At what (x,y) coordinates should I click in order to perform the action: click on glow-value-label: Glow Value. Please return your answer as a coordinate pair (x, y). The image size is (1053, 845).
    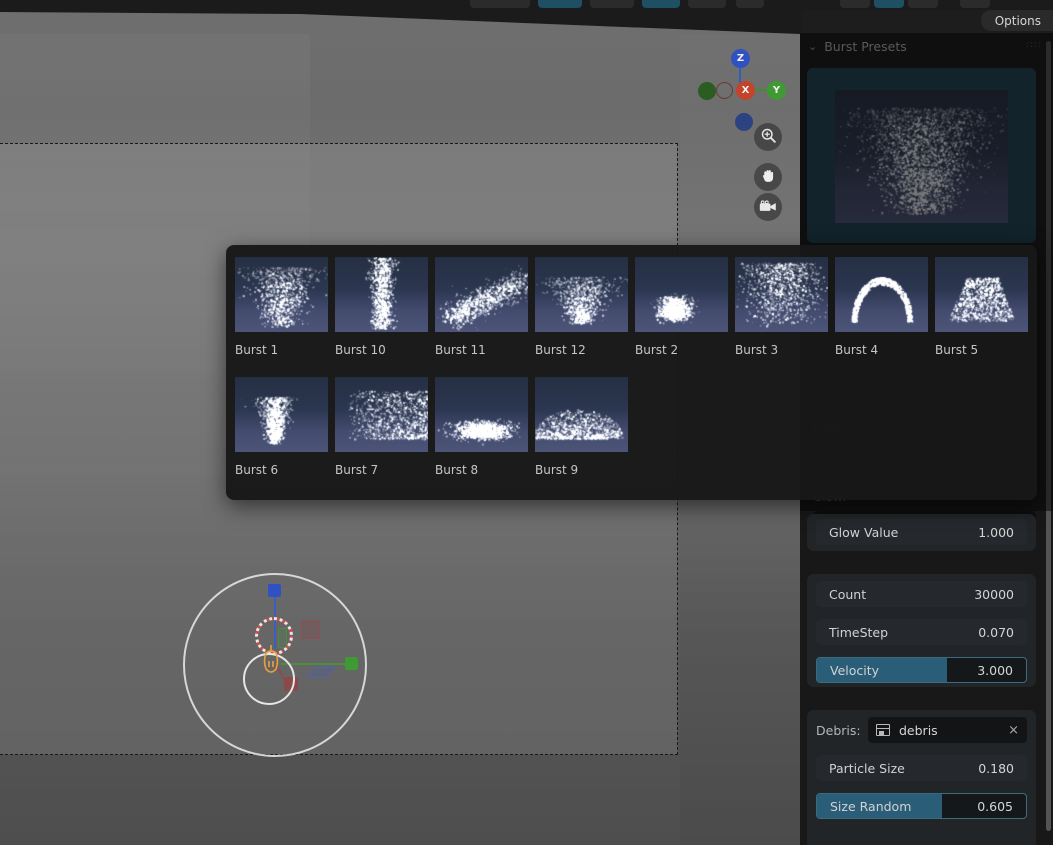
    Looking at the image, I should click on (864, 532).